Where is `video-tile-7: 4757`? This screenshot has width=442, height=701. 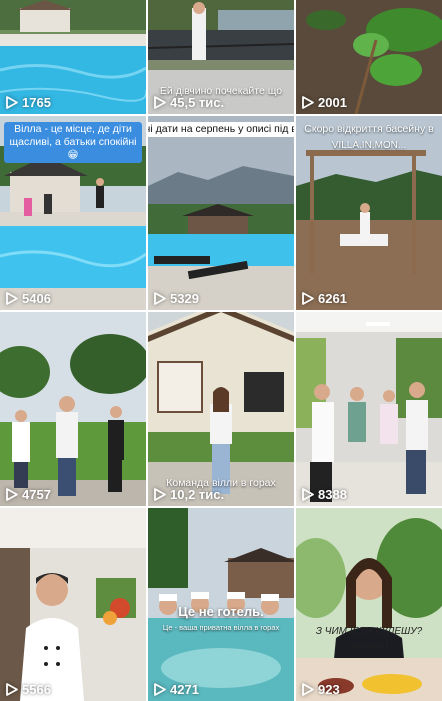
video-tile-7: 4757 is located at coordinates (73, 409).